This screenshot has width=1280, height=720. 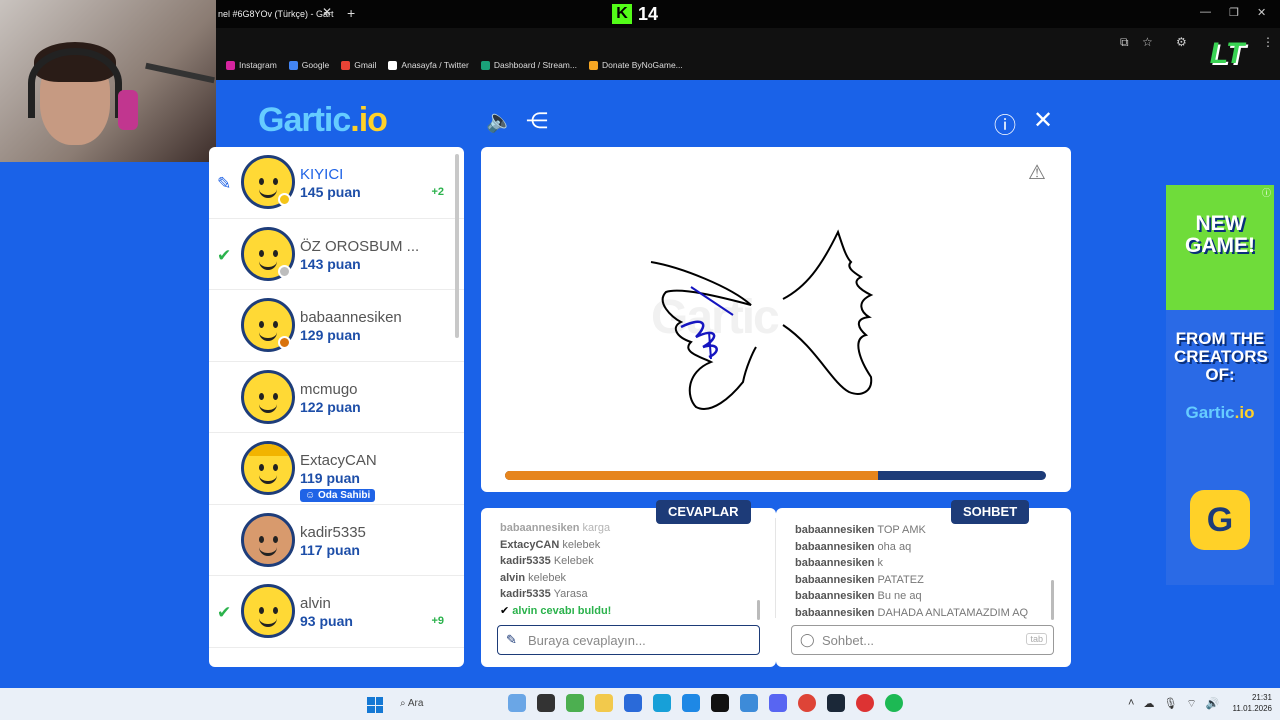 I want to click on answer-input-box: ✎, so click(x=628, y=640).